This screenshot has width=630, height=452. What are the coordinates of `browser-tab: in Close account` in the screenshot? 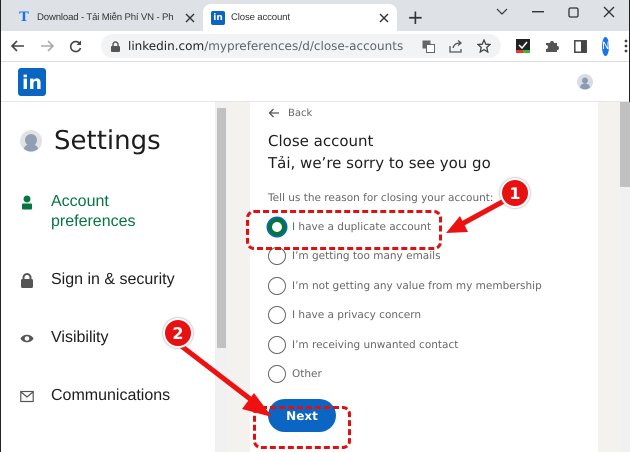 It's located at (300, 17).